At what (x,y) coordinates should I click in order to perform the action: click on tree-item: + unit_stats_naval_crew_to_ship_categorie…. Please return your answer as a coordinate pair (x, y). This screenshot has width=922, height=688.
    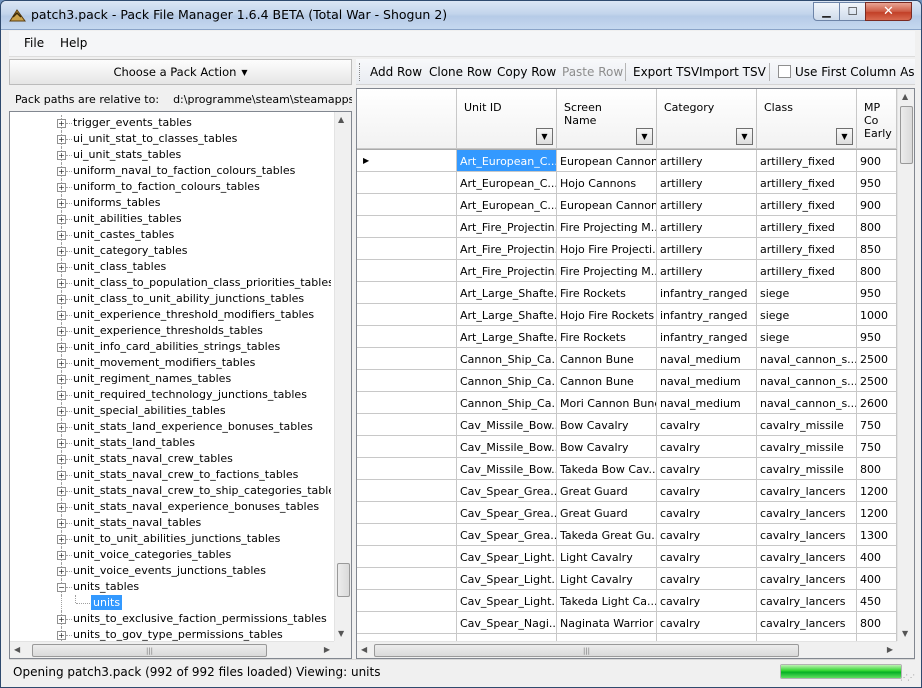
    Looking at the image, I should click on (170, 491).